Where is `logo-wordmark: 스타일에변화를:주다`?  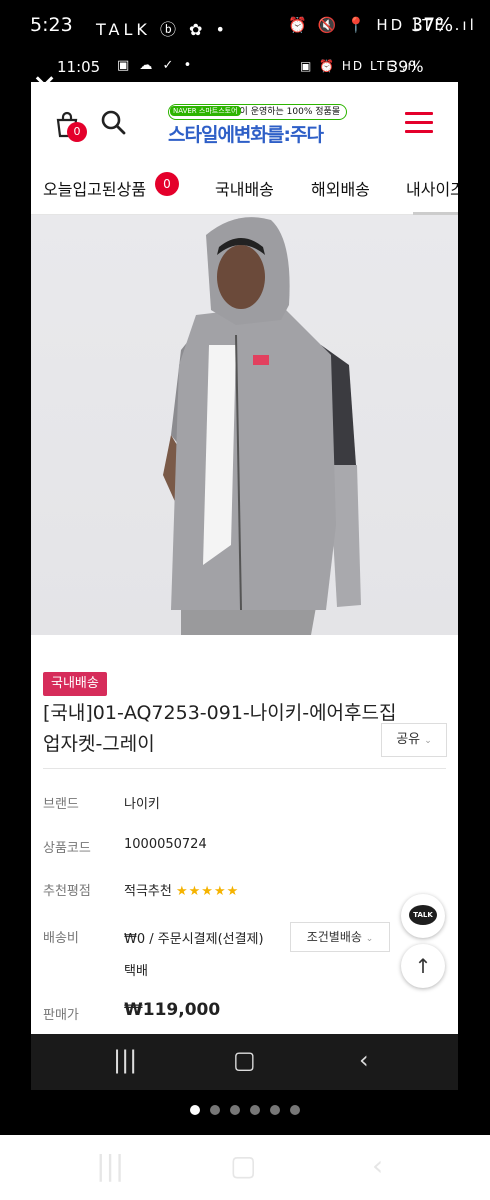
logo-wordmark: 스타일에변화를:주다 is located at coordinates (246, 135).